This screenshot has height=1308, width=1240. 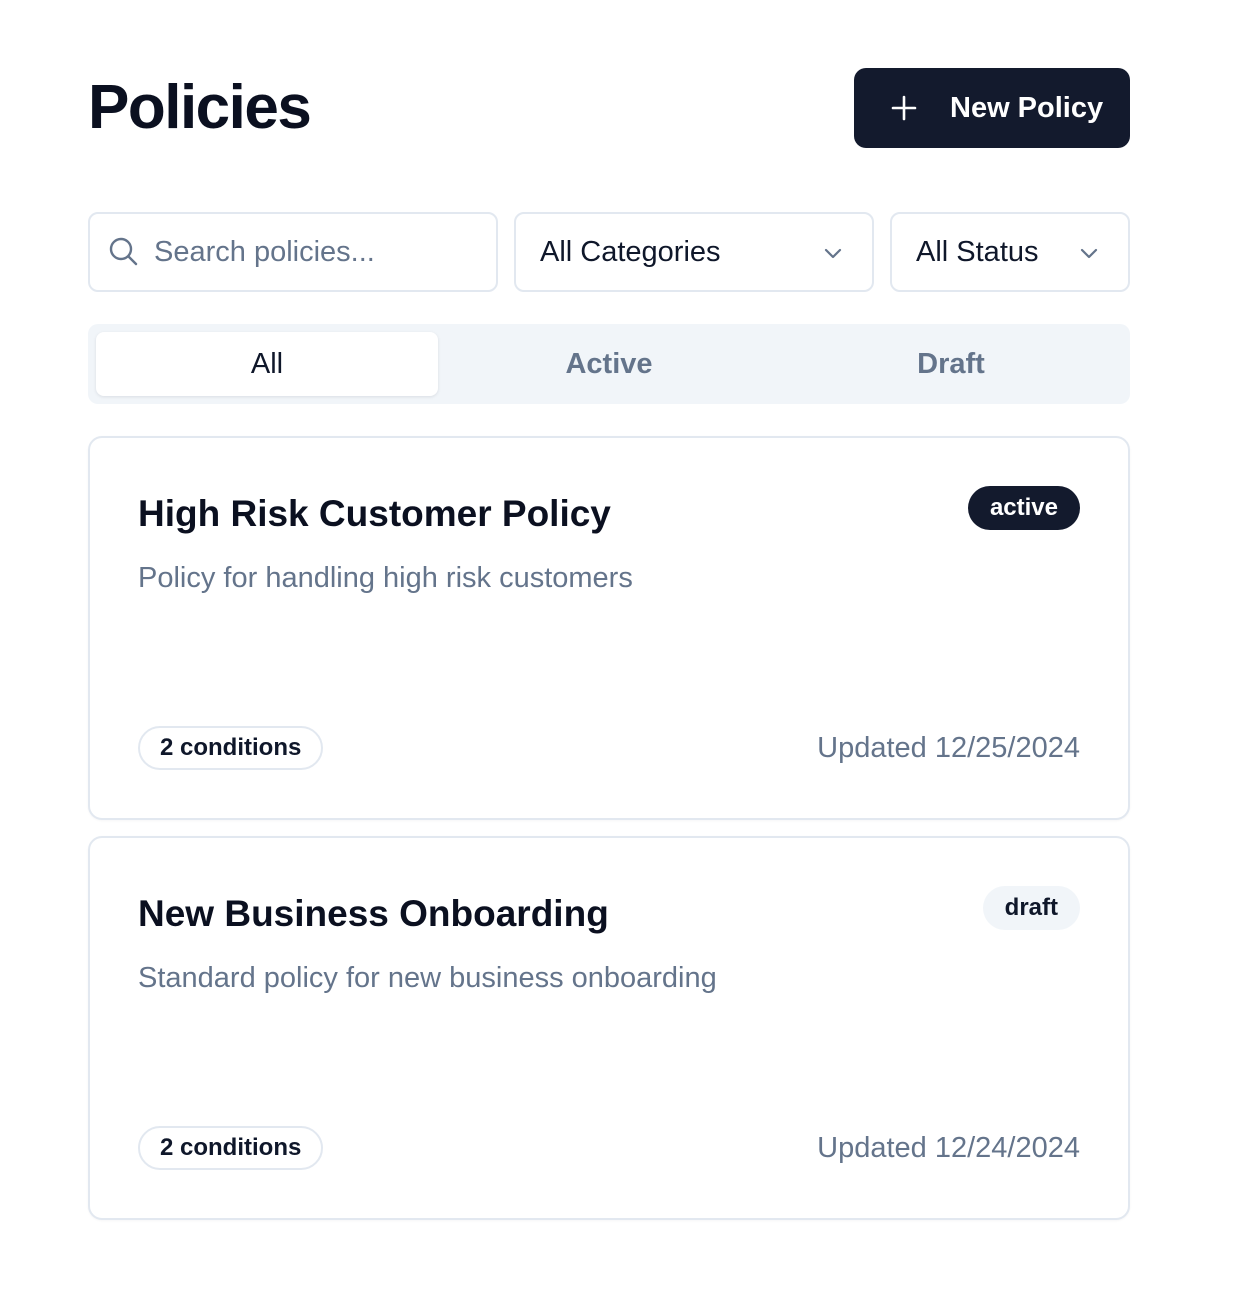 What do you see at coordinates (373, 913) in the screenshot?
I see `policy-title: New Business Onboarding` at bounding box center [373, 913].